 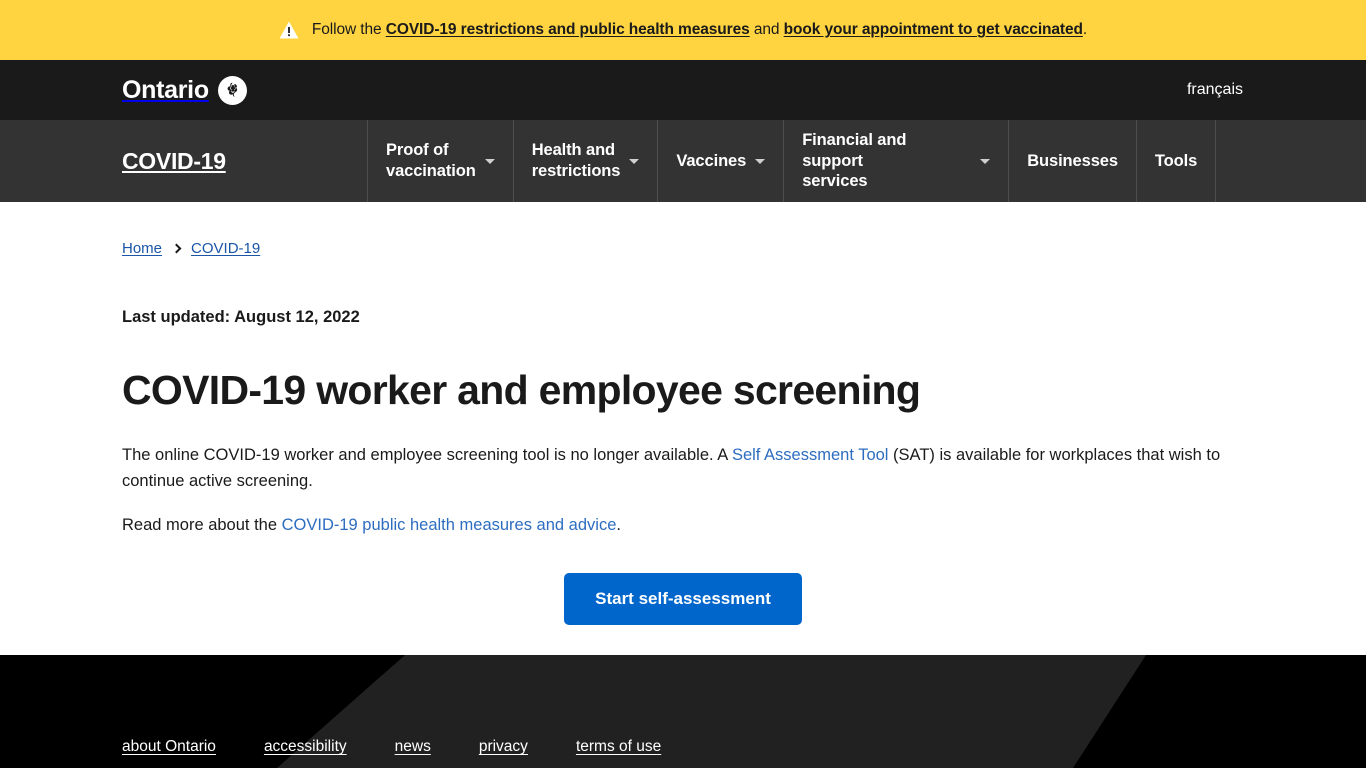 I want to click on cta-container: Start self-assessment, so click(x=683, y=599).